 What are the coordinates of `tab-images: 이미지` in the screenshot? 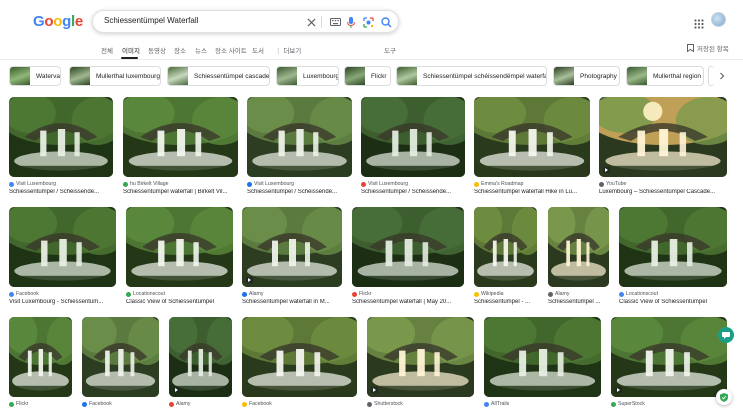 It's located at (131, 50).